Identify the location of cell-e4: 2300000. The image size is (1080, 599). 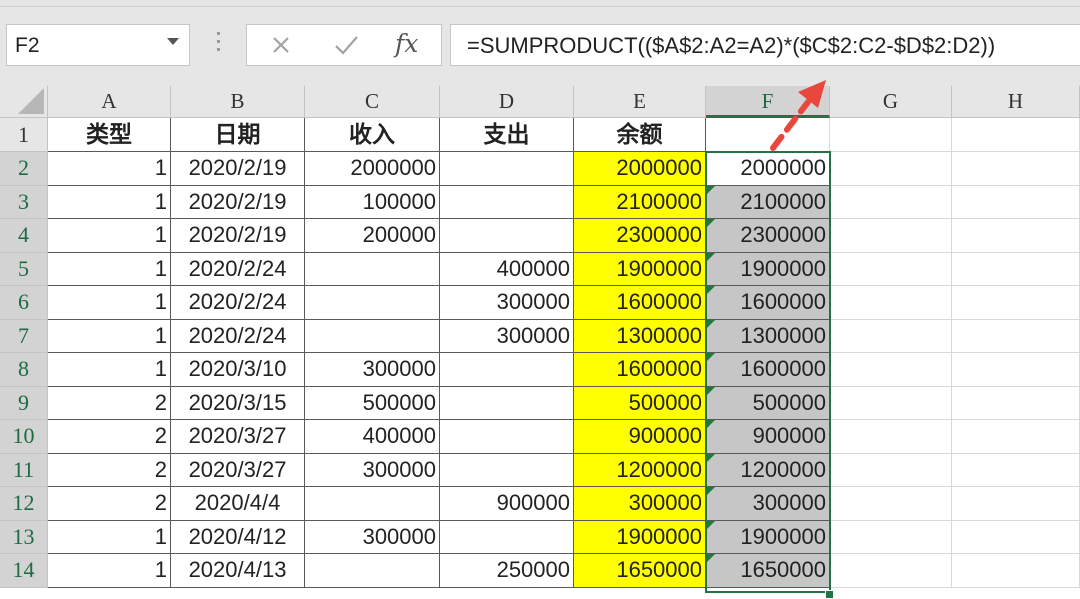
(640, 236).